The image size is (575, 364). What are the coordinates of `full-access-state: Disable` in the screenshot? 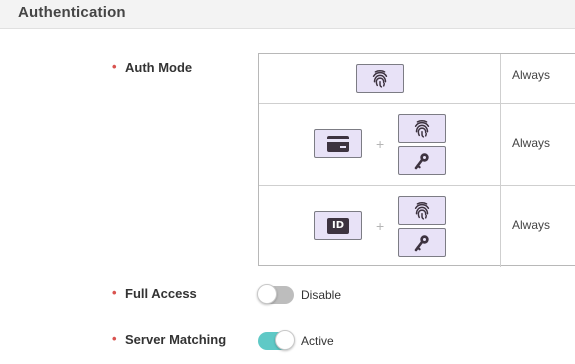 It's located at (321, 295).